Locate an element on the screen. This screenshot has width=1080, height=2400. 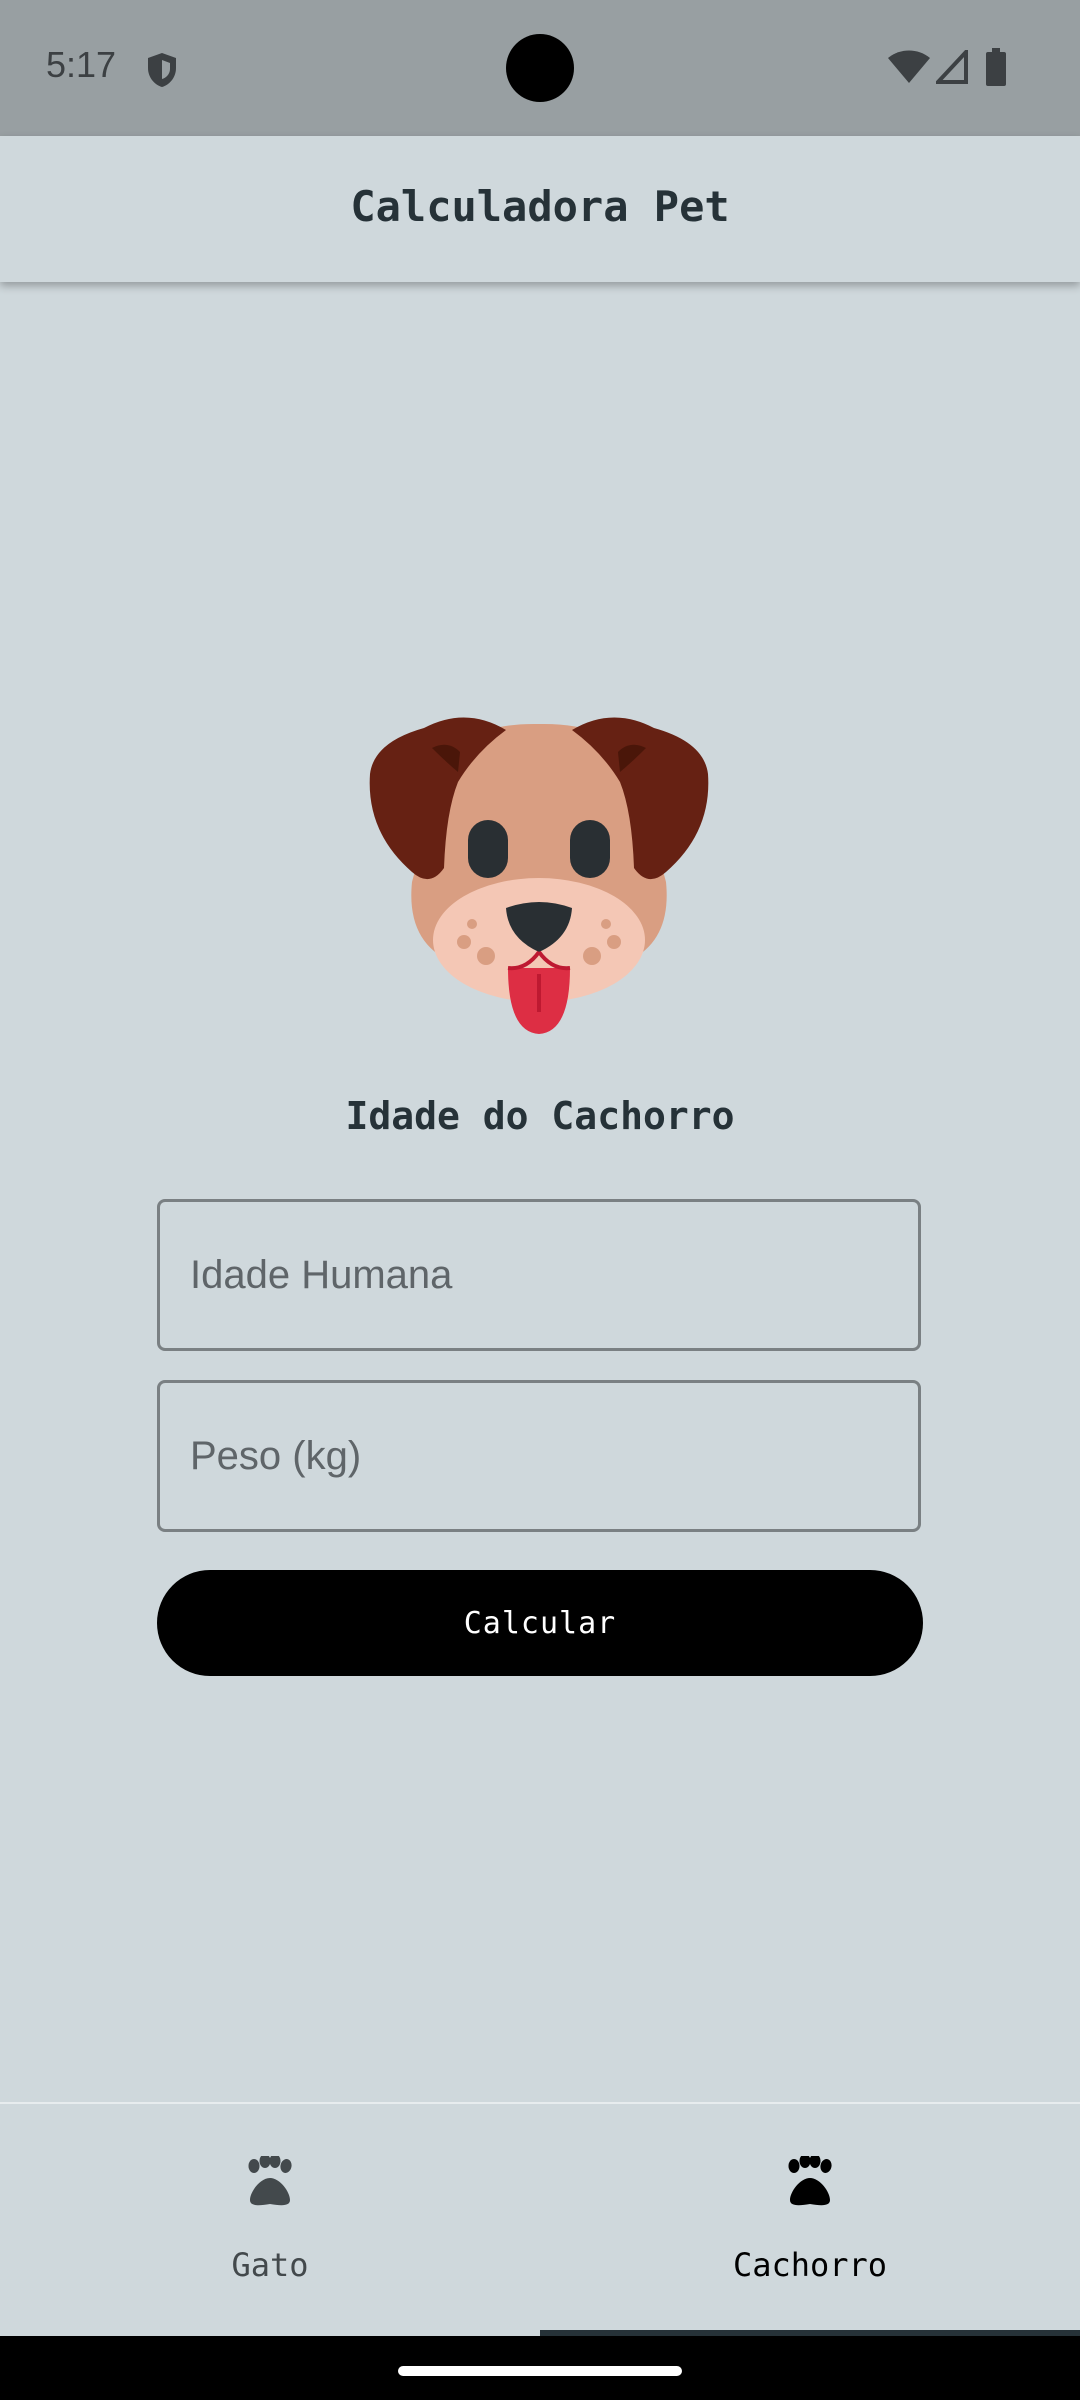
home-gesture-handle is located at coordinates (540, 2371).